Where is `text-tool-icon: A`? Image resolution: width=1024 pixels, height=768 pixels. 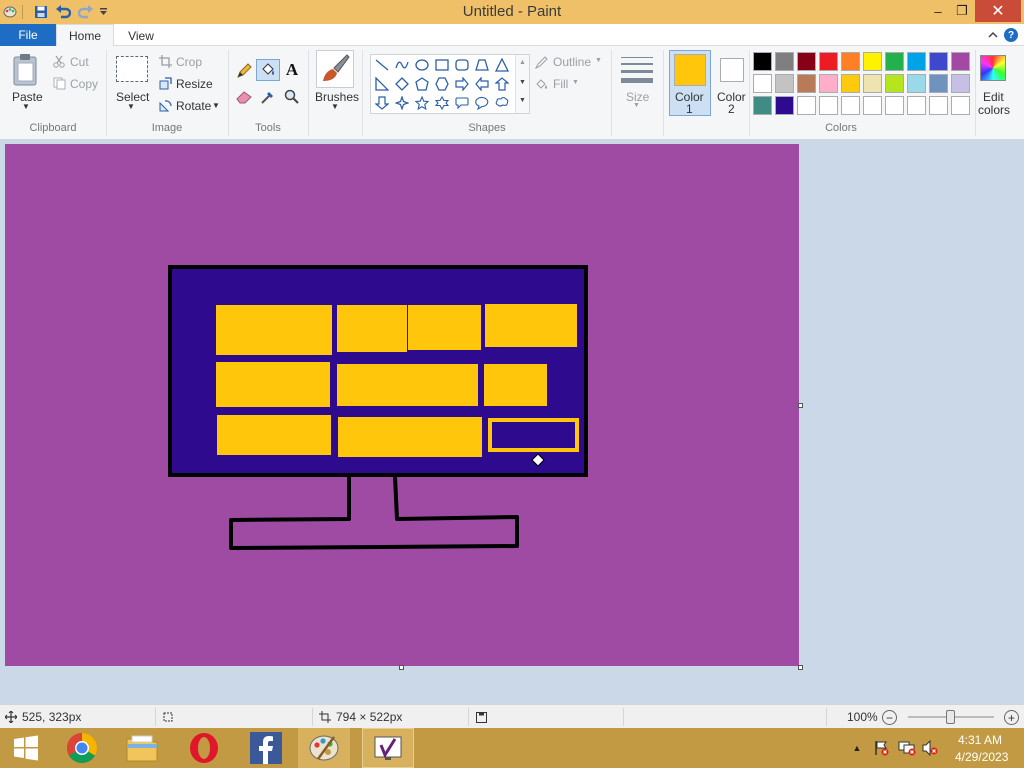 text-tool-icon: A is located at coordinates (292, 70).